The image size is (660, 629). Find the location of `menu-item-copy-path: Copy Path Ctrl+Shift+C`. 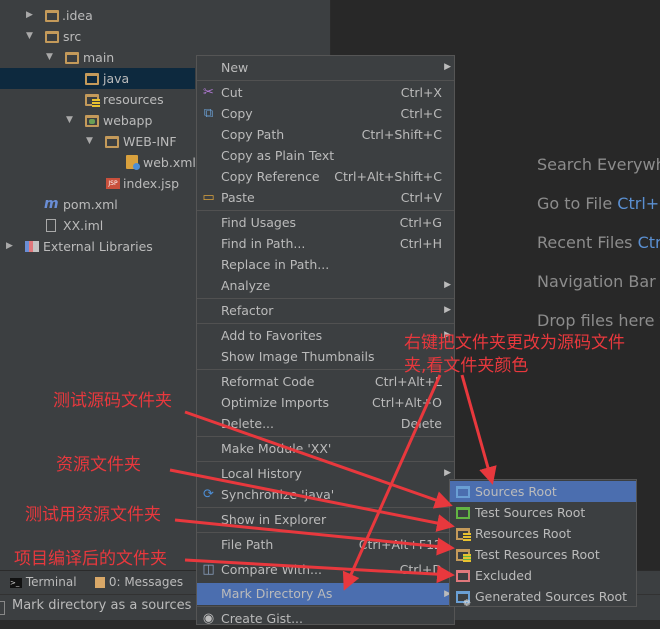

menu-item-copy-path: Copy Path Ctrl+Shift+C is located at coordinates (325, 134).